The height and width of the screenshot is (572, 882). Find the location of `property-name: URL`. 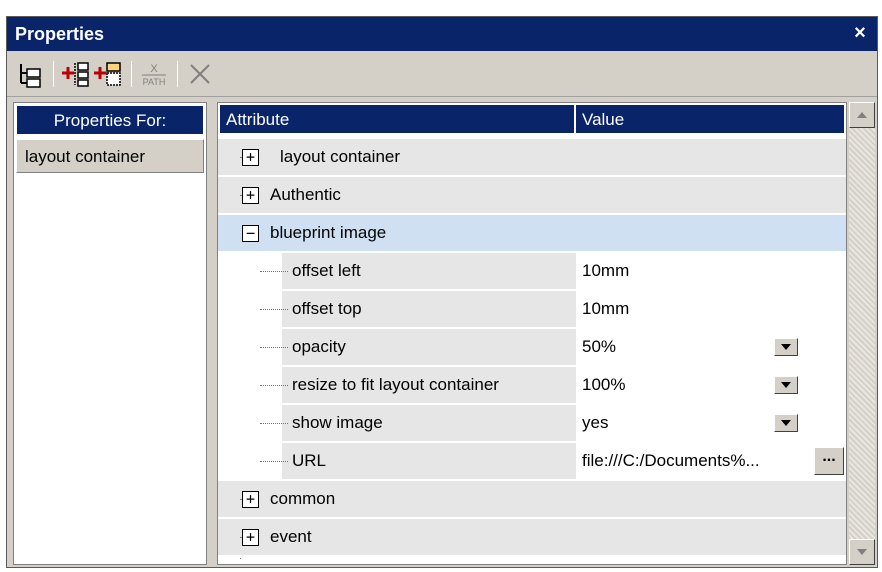

property-name: URL is located at coordinates (309, 460).